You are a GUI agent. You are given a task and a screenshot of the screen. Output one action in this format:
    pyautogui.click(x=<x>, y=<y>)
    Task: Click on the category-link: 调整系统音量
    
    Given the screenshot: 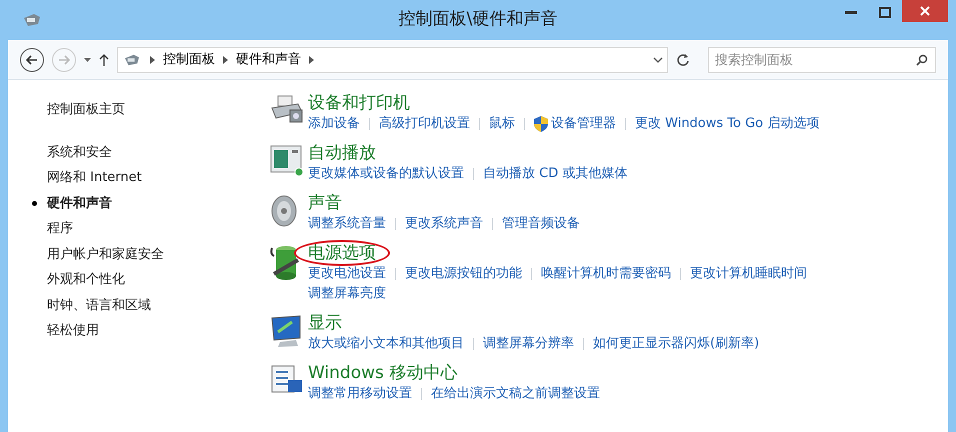 What is the action you would take?
    pyautogui.click(x=347, y=224)
    